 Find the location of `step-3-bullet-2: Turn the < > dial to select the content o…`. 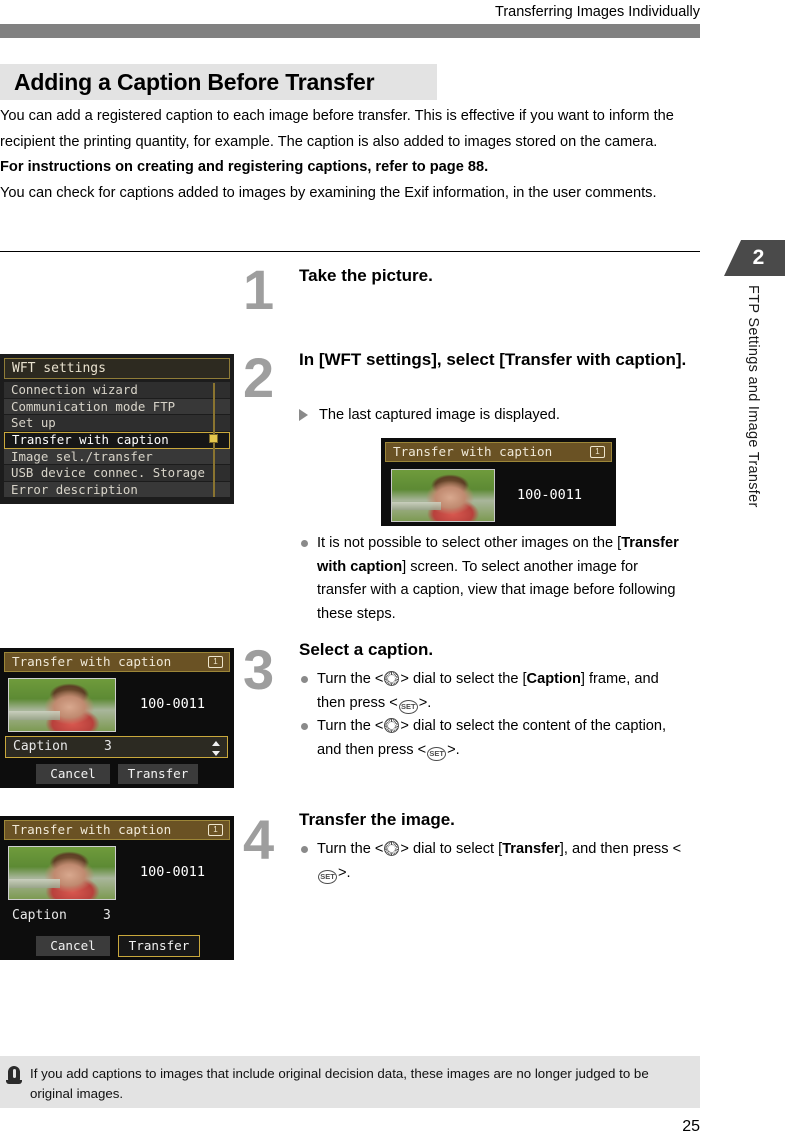

step-3-bullet-2: Turn the < > dial to select the content o… is located at coordinates (495, 738).